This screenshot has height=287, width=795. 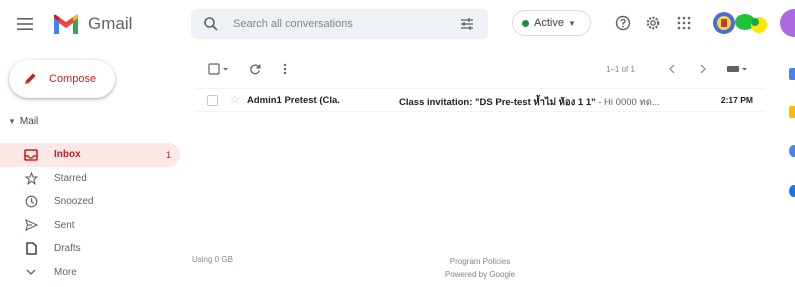 I want to click on hamburger-icon, so click(x=25, y=24).